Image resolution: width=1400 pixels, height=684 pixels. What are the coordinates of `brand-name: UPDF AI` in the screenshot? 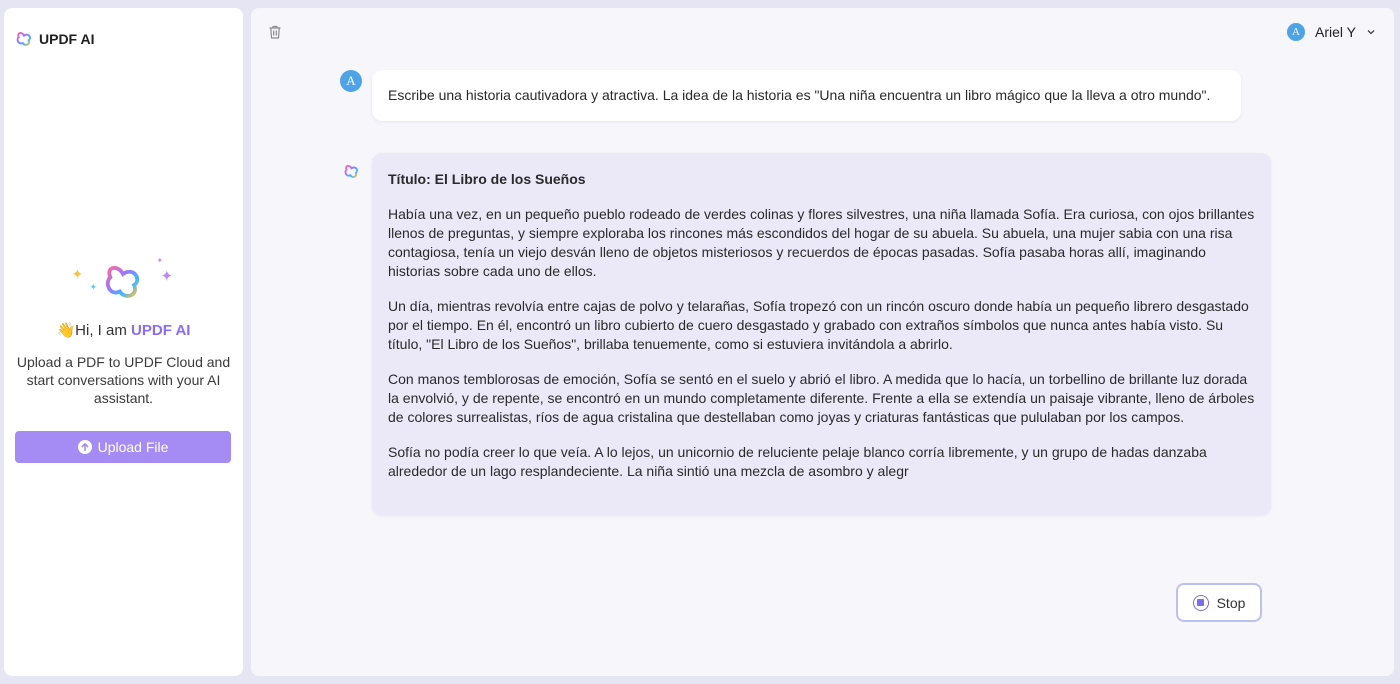 It's located at (67, 39).